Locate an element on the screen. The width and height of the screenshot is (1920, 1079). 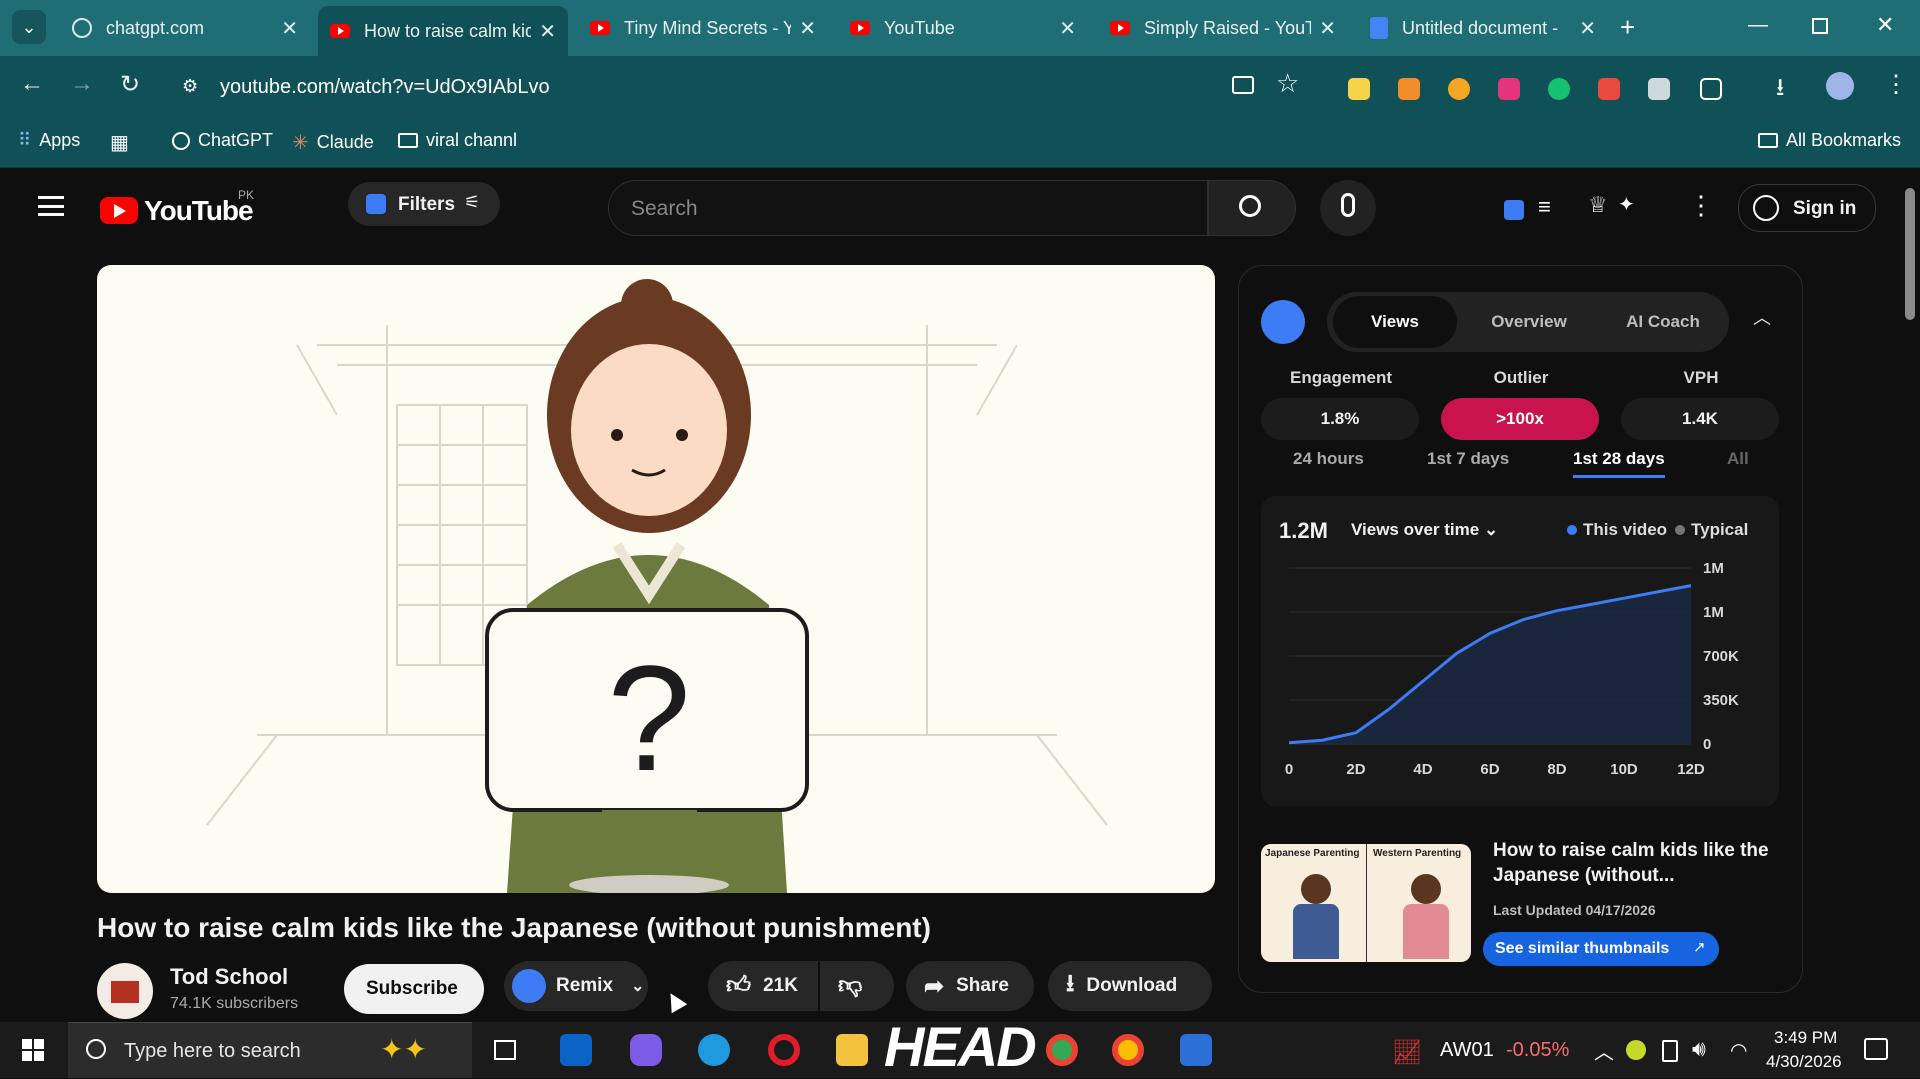
url-text: youtube.com/watch?v=UdOx9IAbLvo is located at coordinates (385, 87).